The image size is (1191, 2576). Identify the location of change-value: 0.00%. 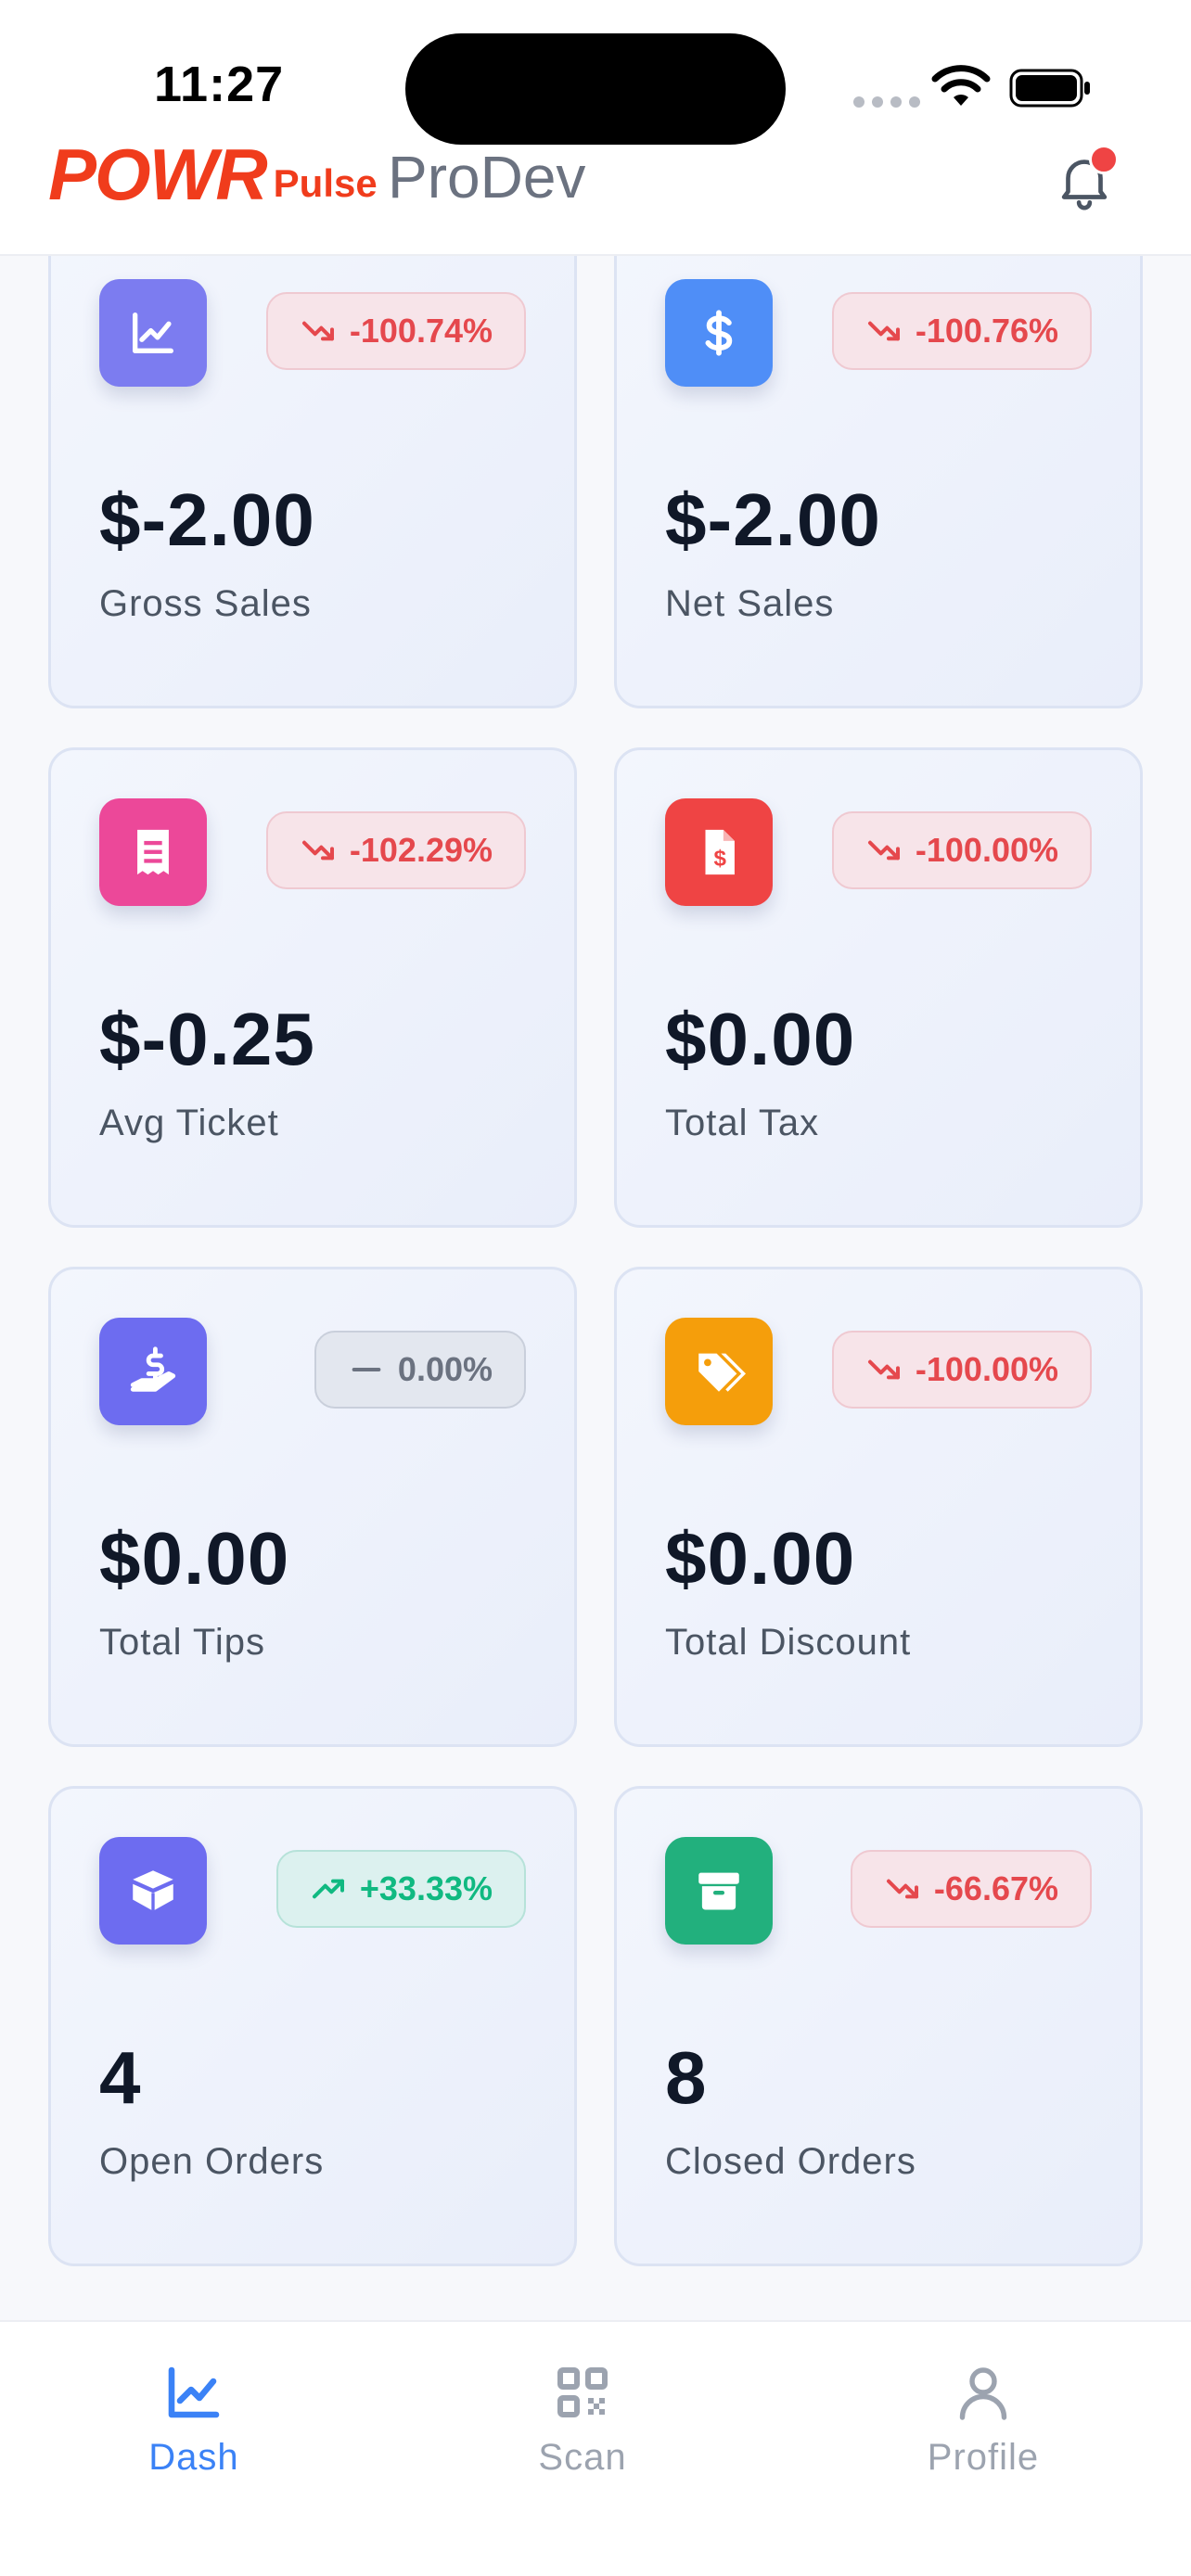
(445, 1369).